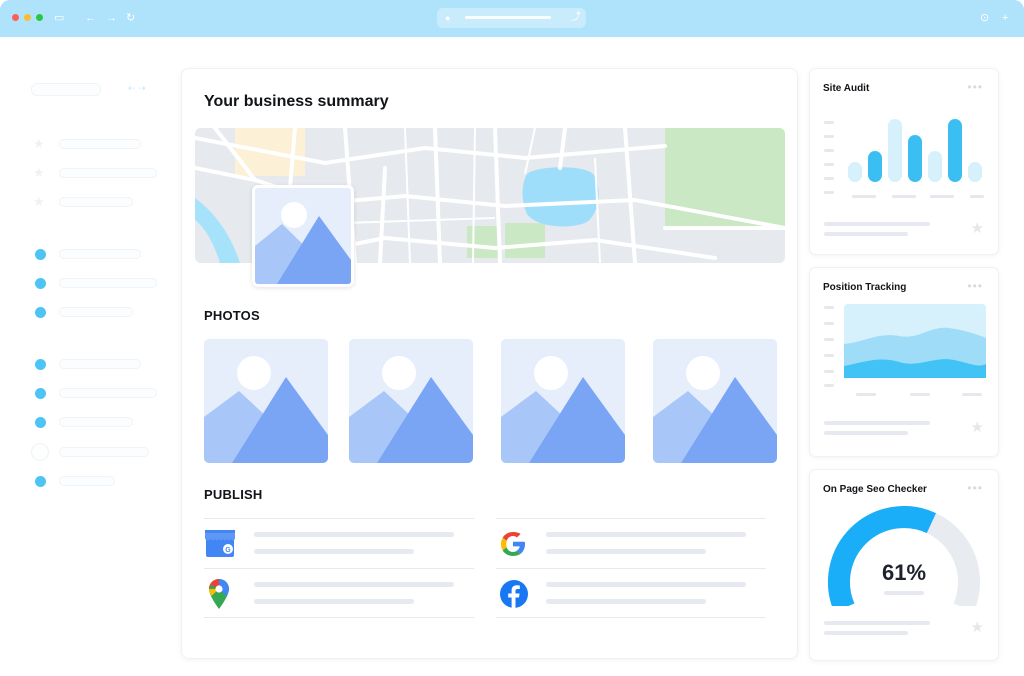 Image resolution: width=1024 pixels, height=676 pixels. What do you see at coordinates (631, 543) in the screenshot?
I see `publish-row-google` at bounding box center [631, 543].